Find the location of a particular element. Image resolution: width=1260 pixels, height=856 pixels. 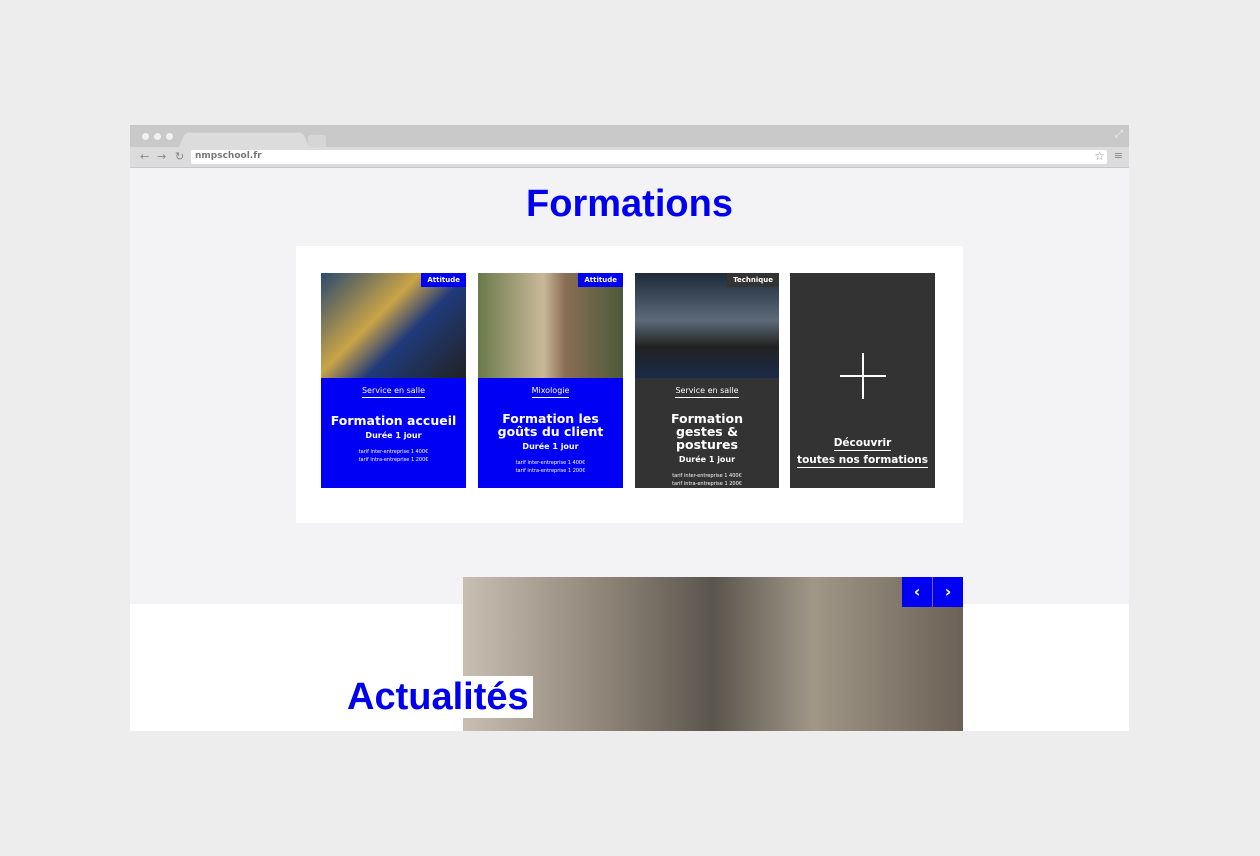

new-tab-button is located at coordinates (317, 141).